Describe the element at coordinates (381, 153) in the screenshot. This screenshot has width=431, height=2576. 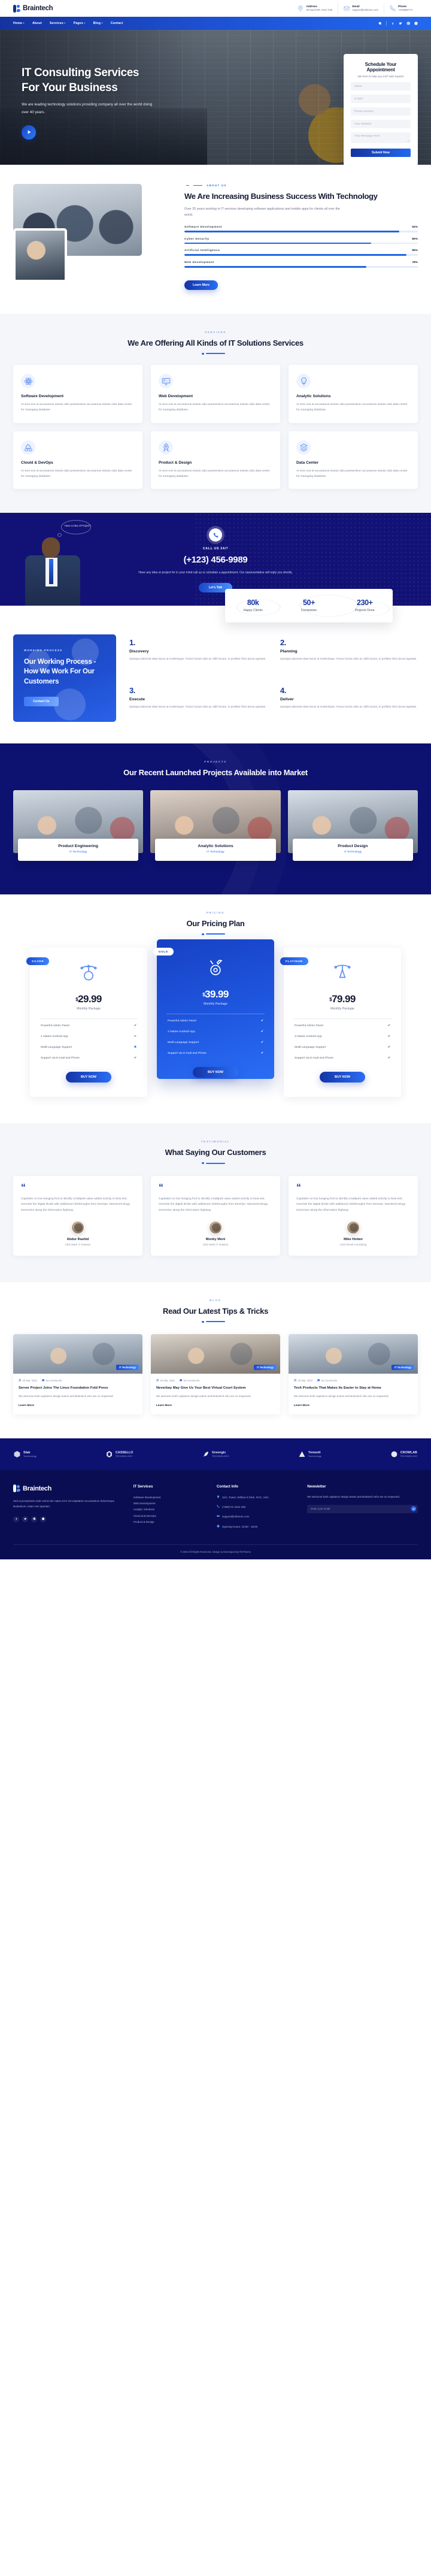
I see `submit-now-button: Submit Now` at that location.